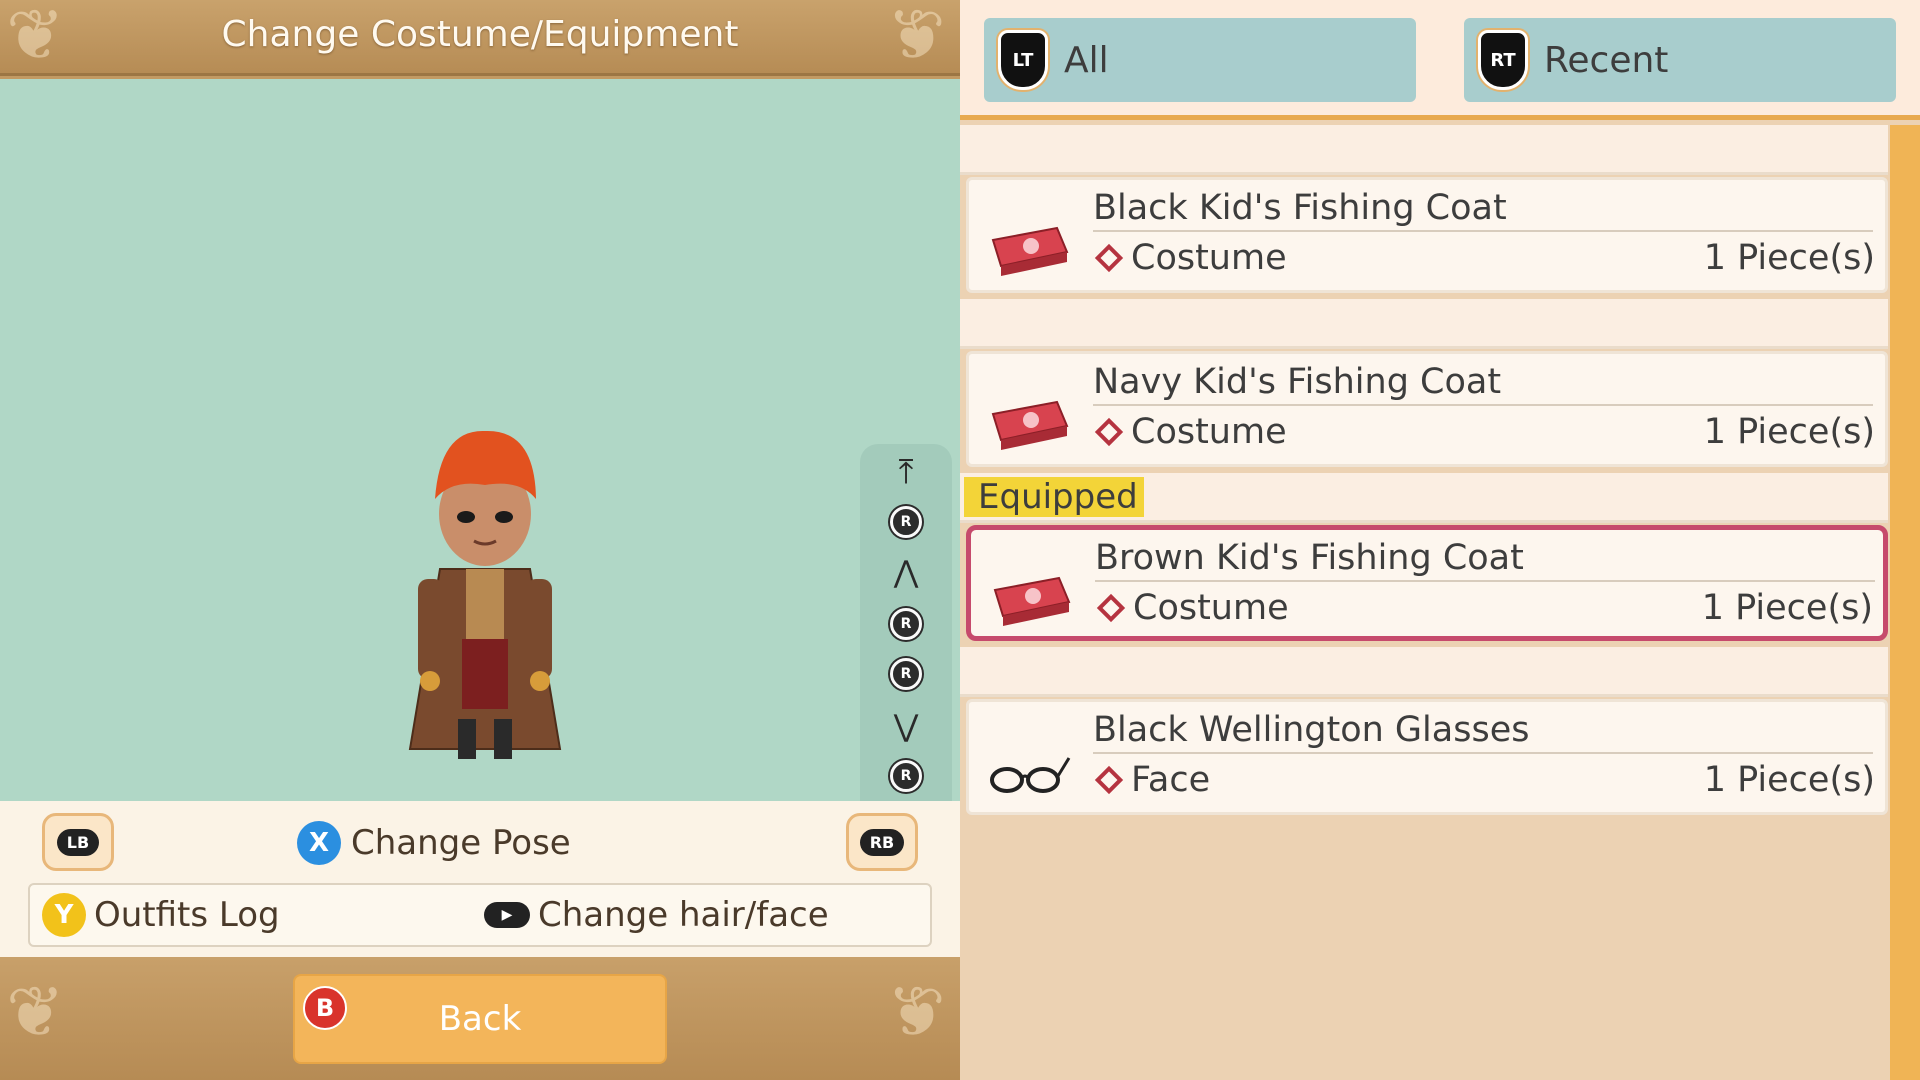 The width and height of the screenshot is (1920, 1080). What do you see at coordinates (1483, 384) in the screenshot?
I see `item-name: Navy Kid's Fishing Coat` at bounding box center [1483, 384].